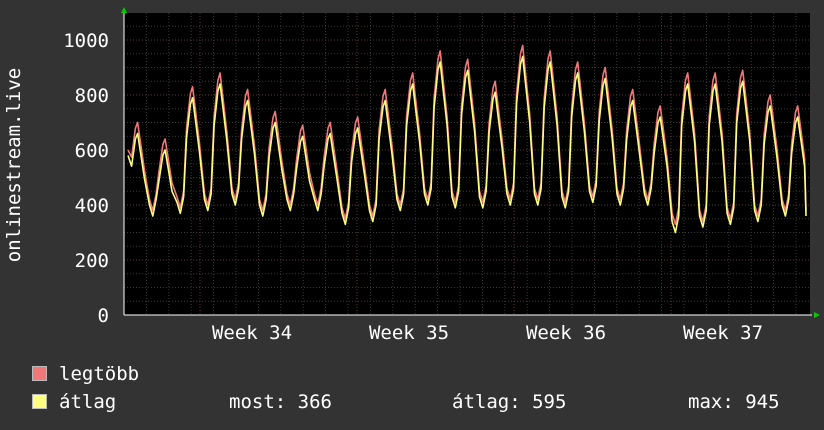 Image resolution: width=824 pixels, height=430 pixels. Describe the element at coordinates (92, 206) in the screenshot. I see `y-tick-label: 400` at that location.